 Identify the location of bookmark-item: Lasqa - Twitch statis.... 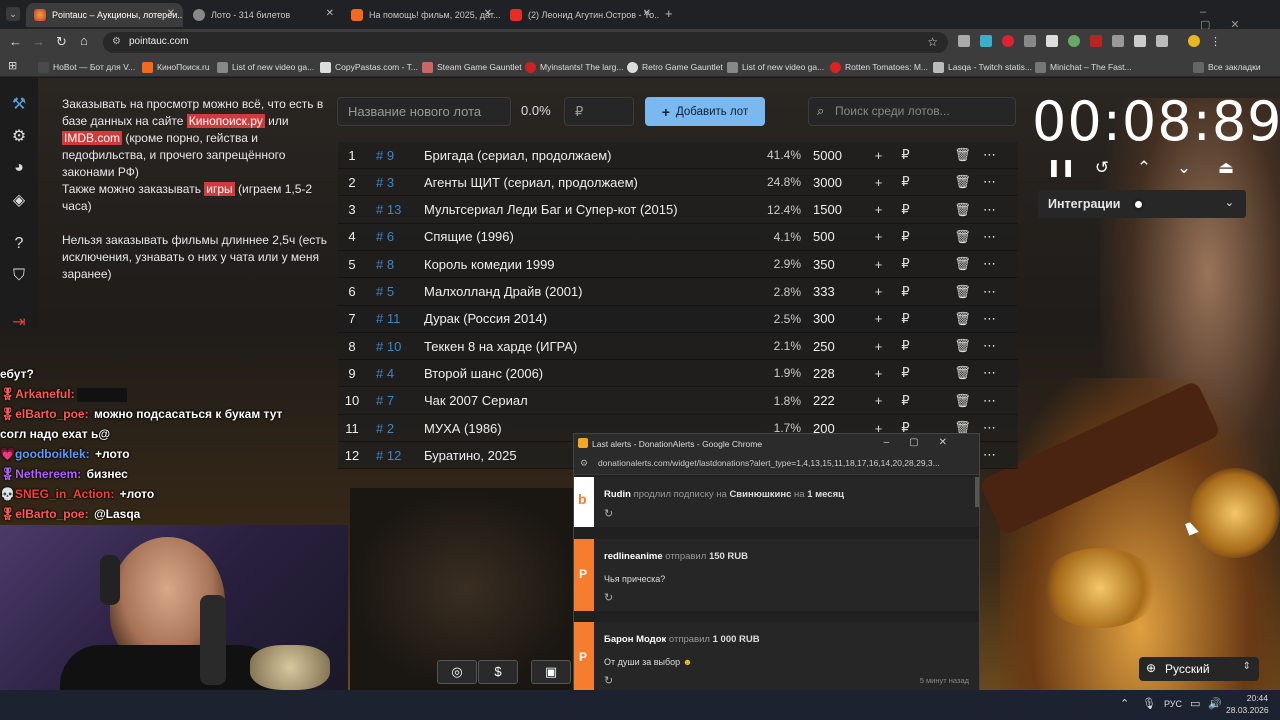
(982, 67).